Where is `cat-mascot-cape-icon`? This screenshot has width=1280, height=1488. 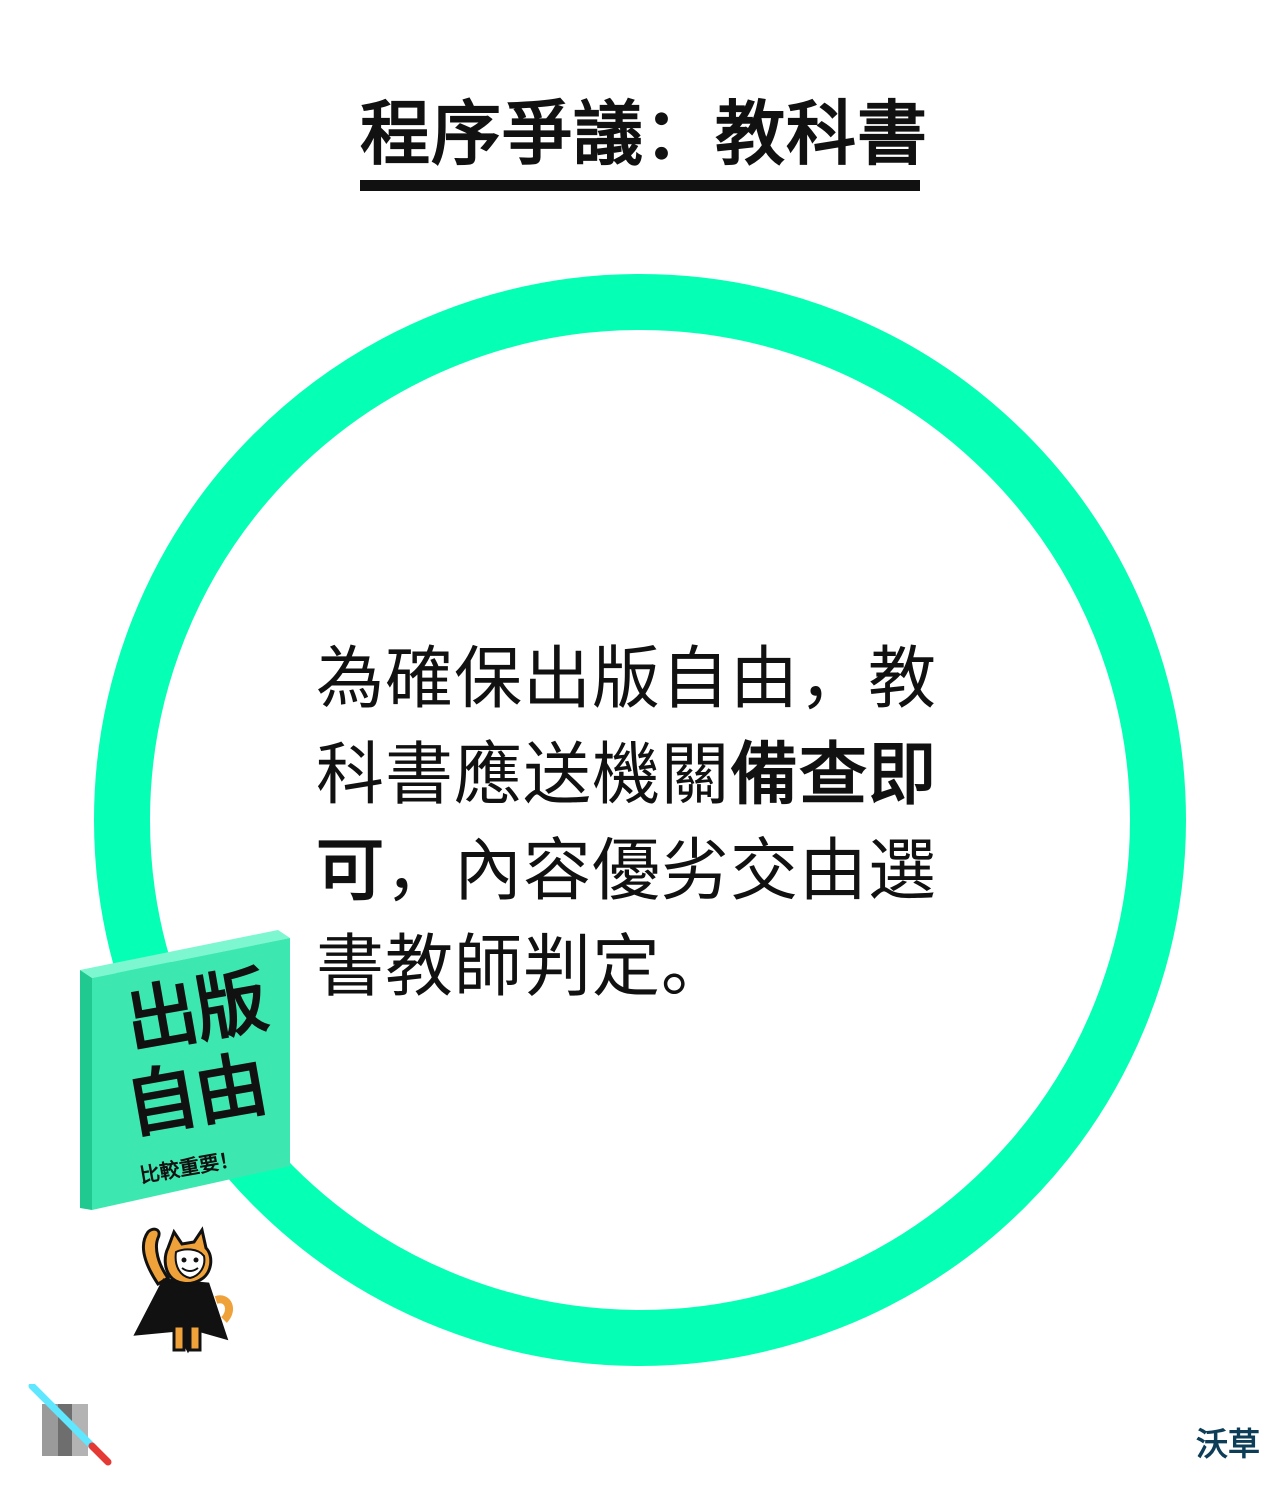 cat-mascot-cape-icon is located at coordinates (183, 1295).